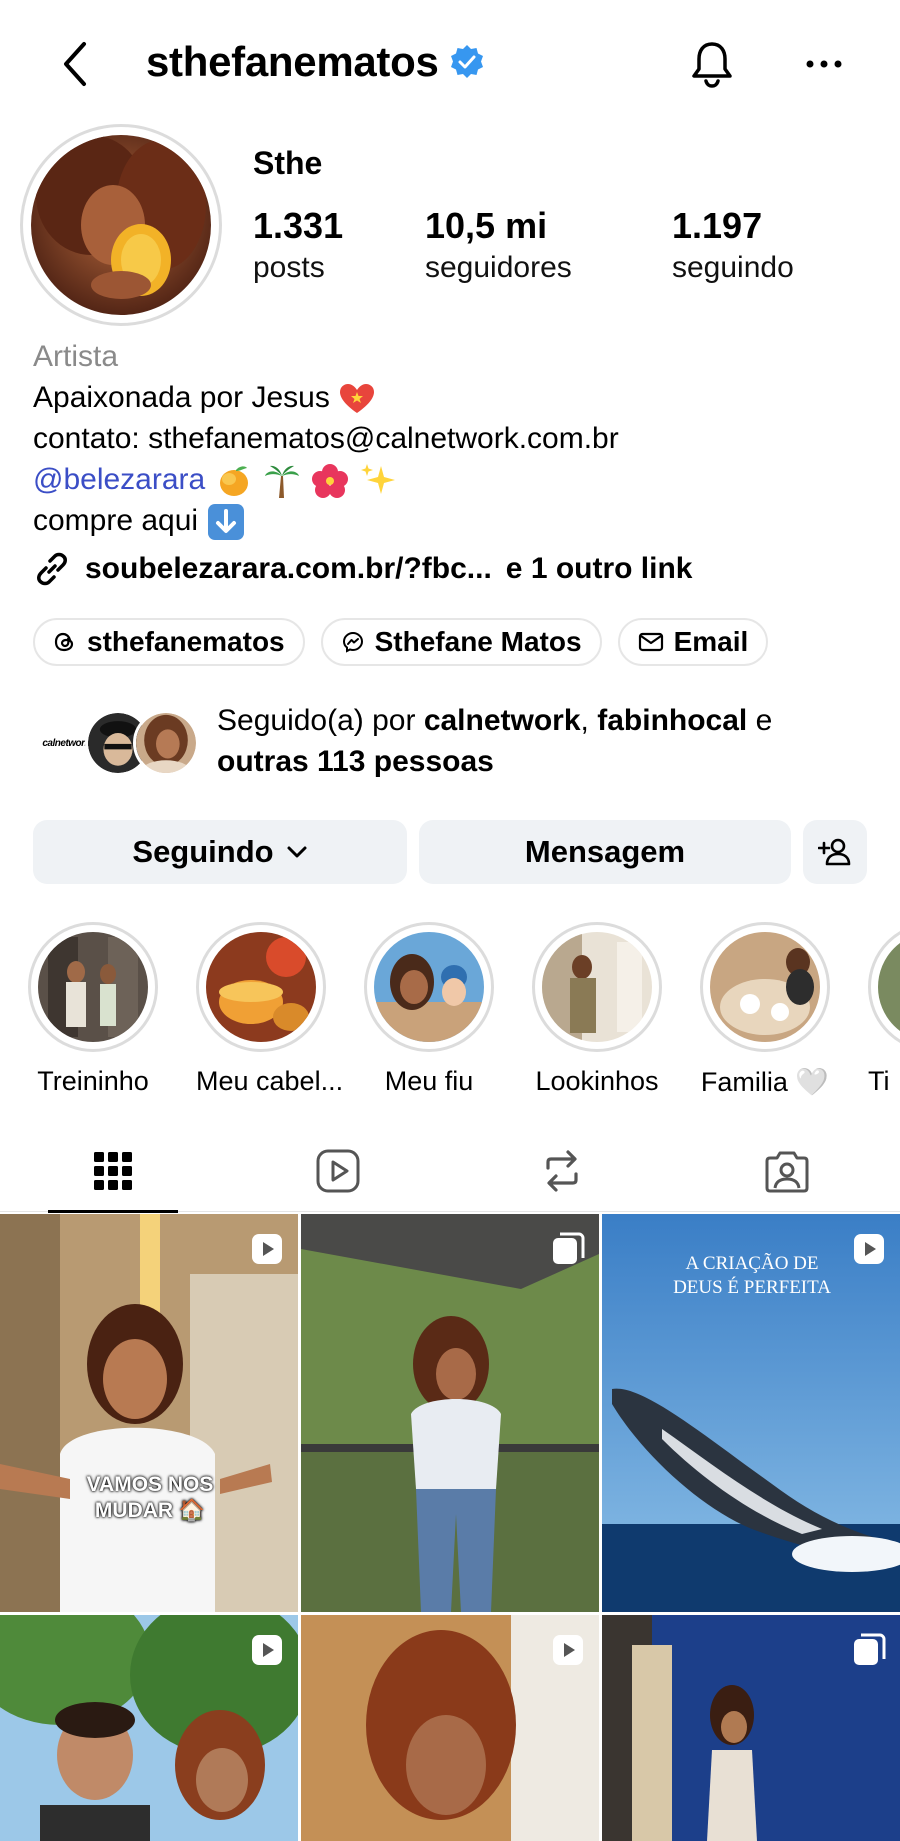 This screenshot has width=900, height=1841. I want to click on profile-username-title: sthefanematos, so click(315, 62).